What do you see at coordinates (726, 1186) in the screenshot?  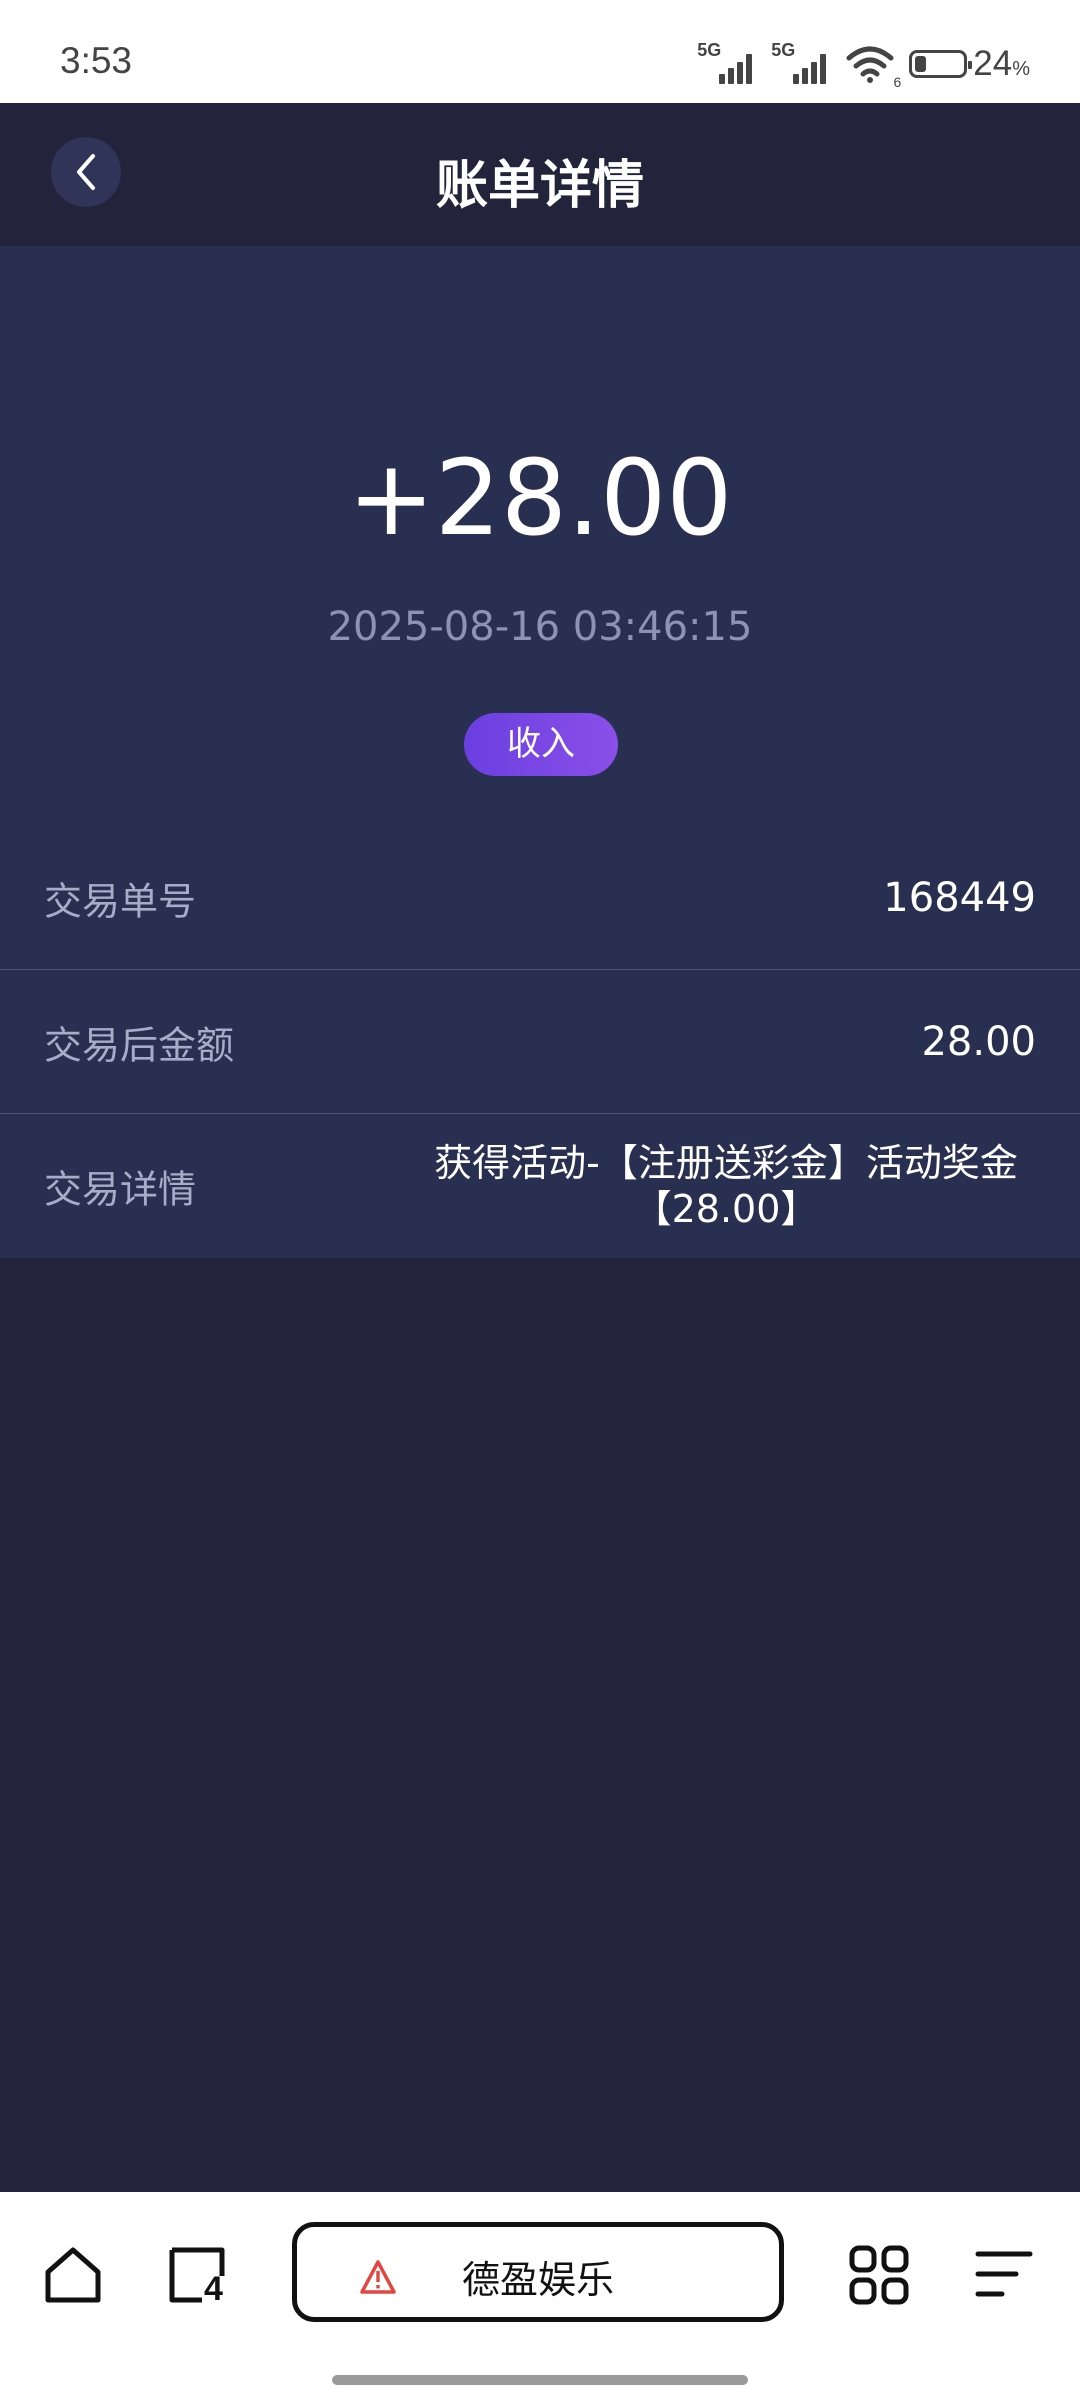 I see `detail-value: 获得活动-【注册送彩金】活动奖金【28.00】` at bounding box center [726, 1186].